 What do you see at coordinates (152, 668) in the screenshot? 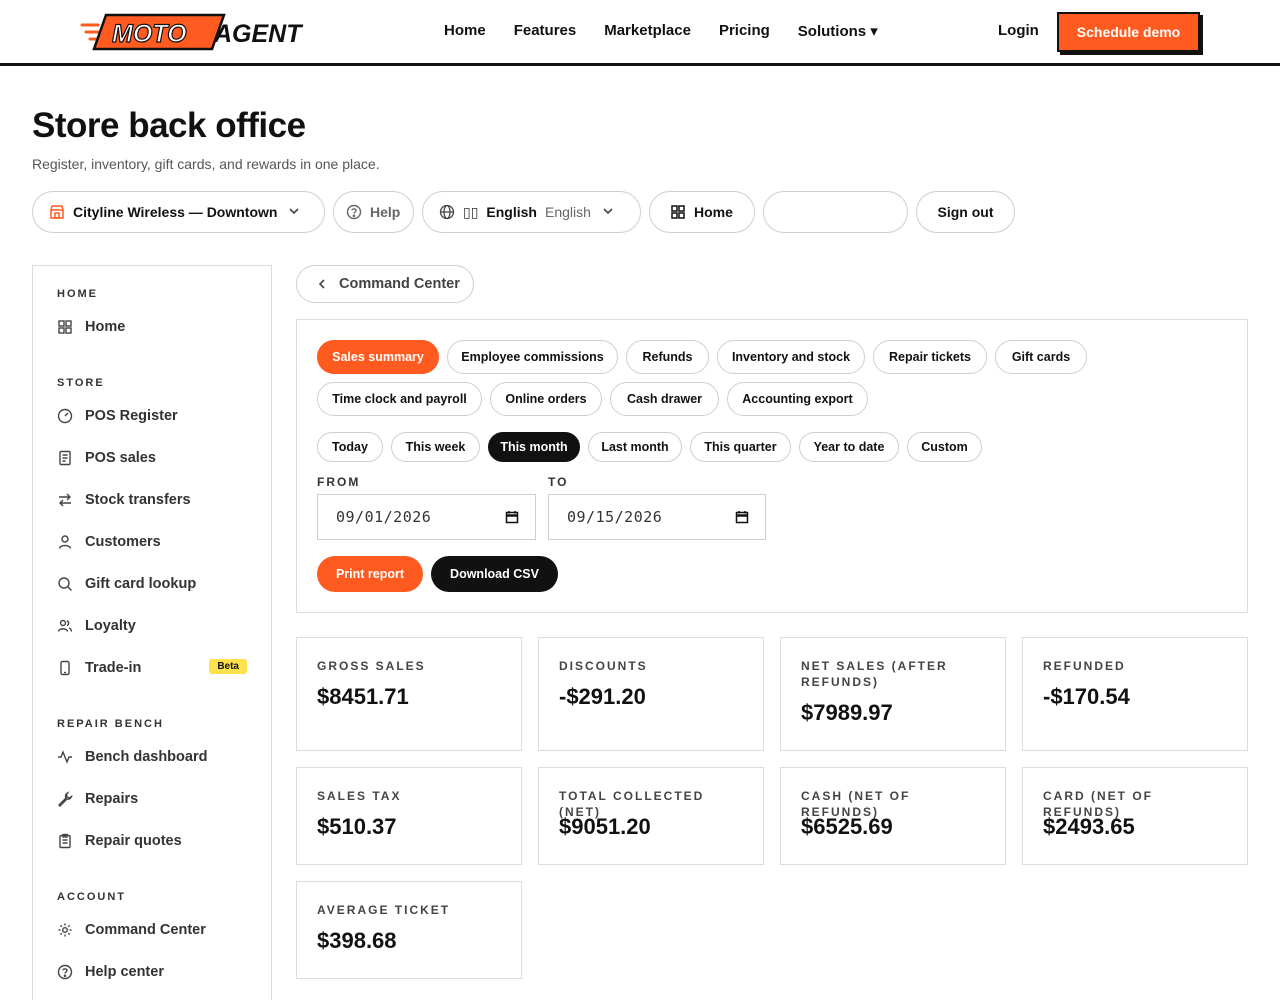
I see `sidebar-item-trade-in: Trade-in Beta` at bounding box center [152, 668].